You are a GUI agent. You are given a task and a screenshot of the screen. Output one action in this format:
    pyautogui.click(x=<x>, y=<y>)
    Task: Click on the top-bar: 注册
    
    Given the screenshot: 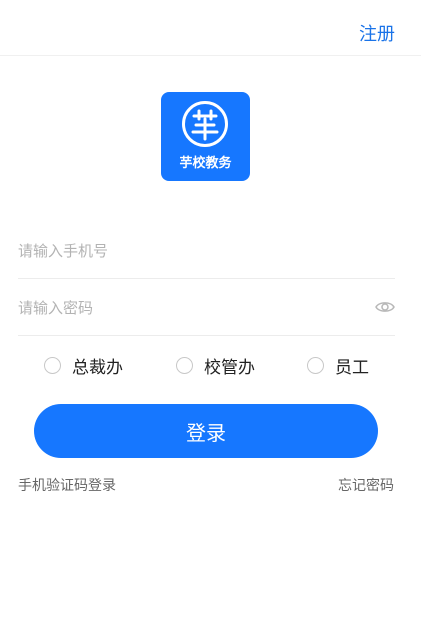 What is the action you would take?
    pyautogui.click(x=210, y=28)
    